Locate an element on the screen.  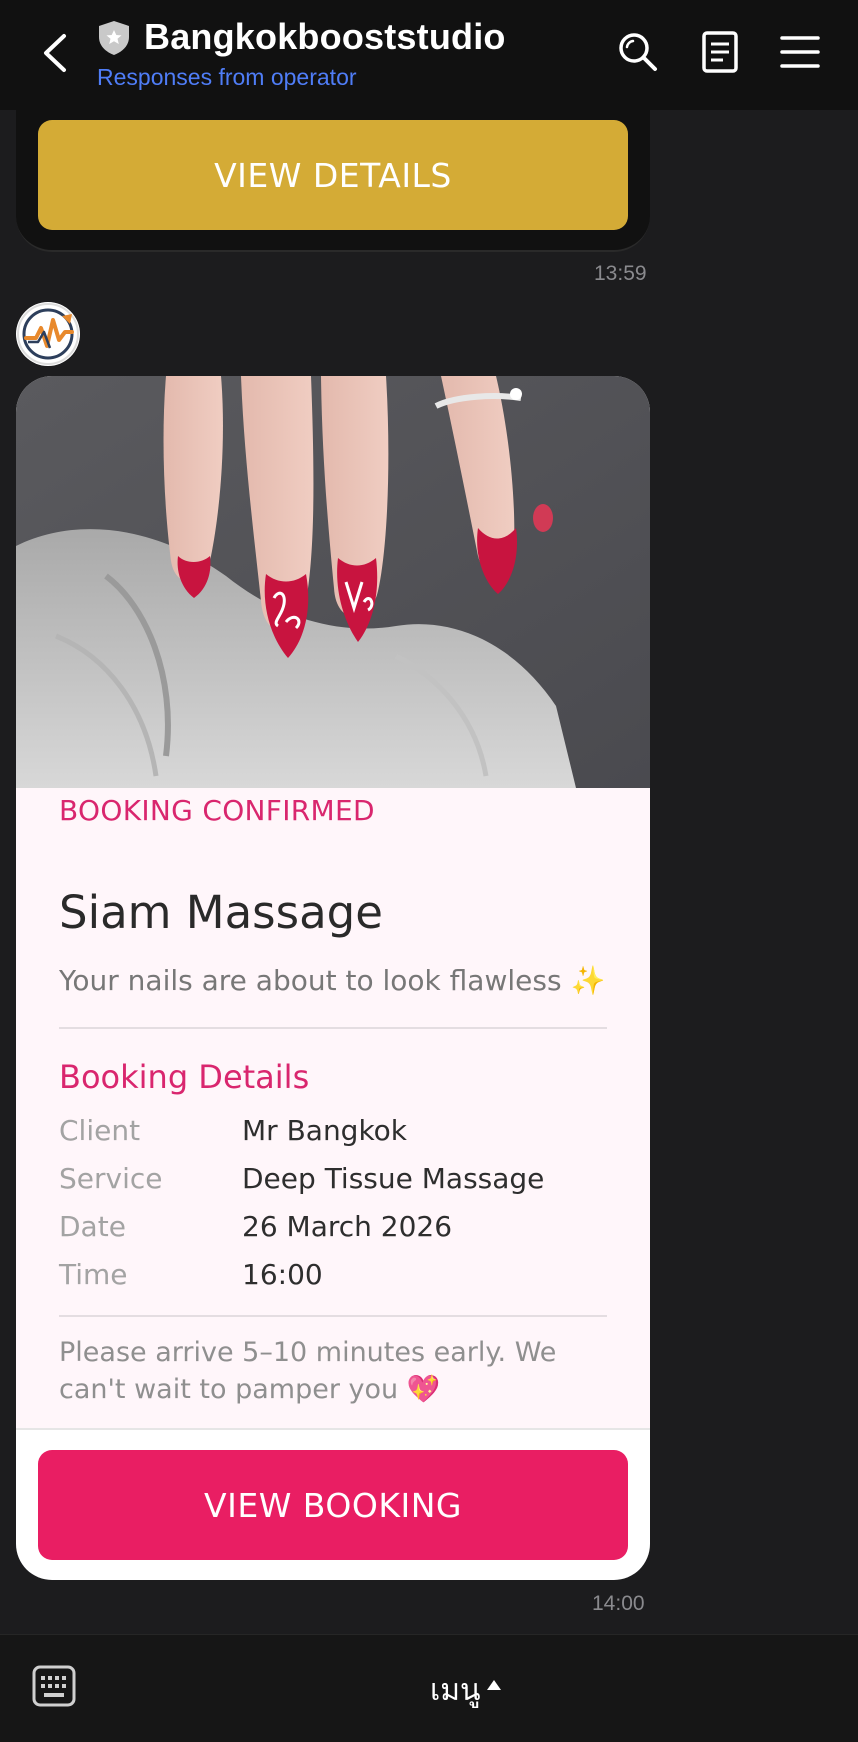
business-name: Siam Massage is located at coordinates (221, 912).